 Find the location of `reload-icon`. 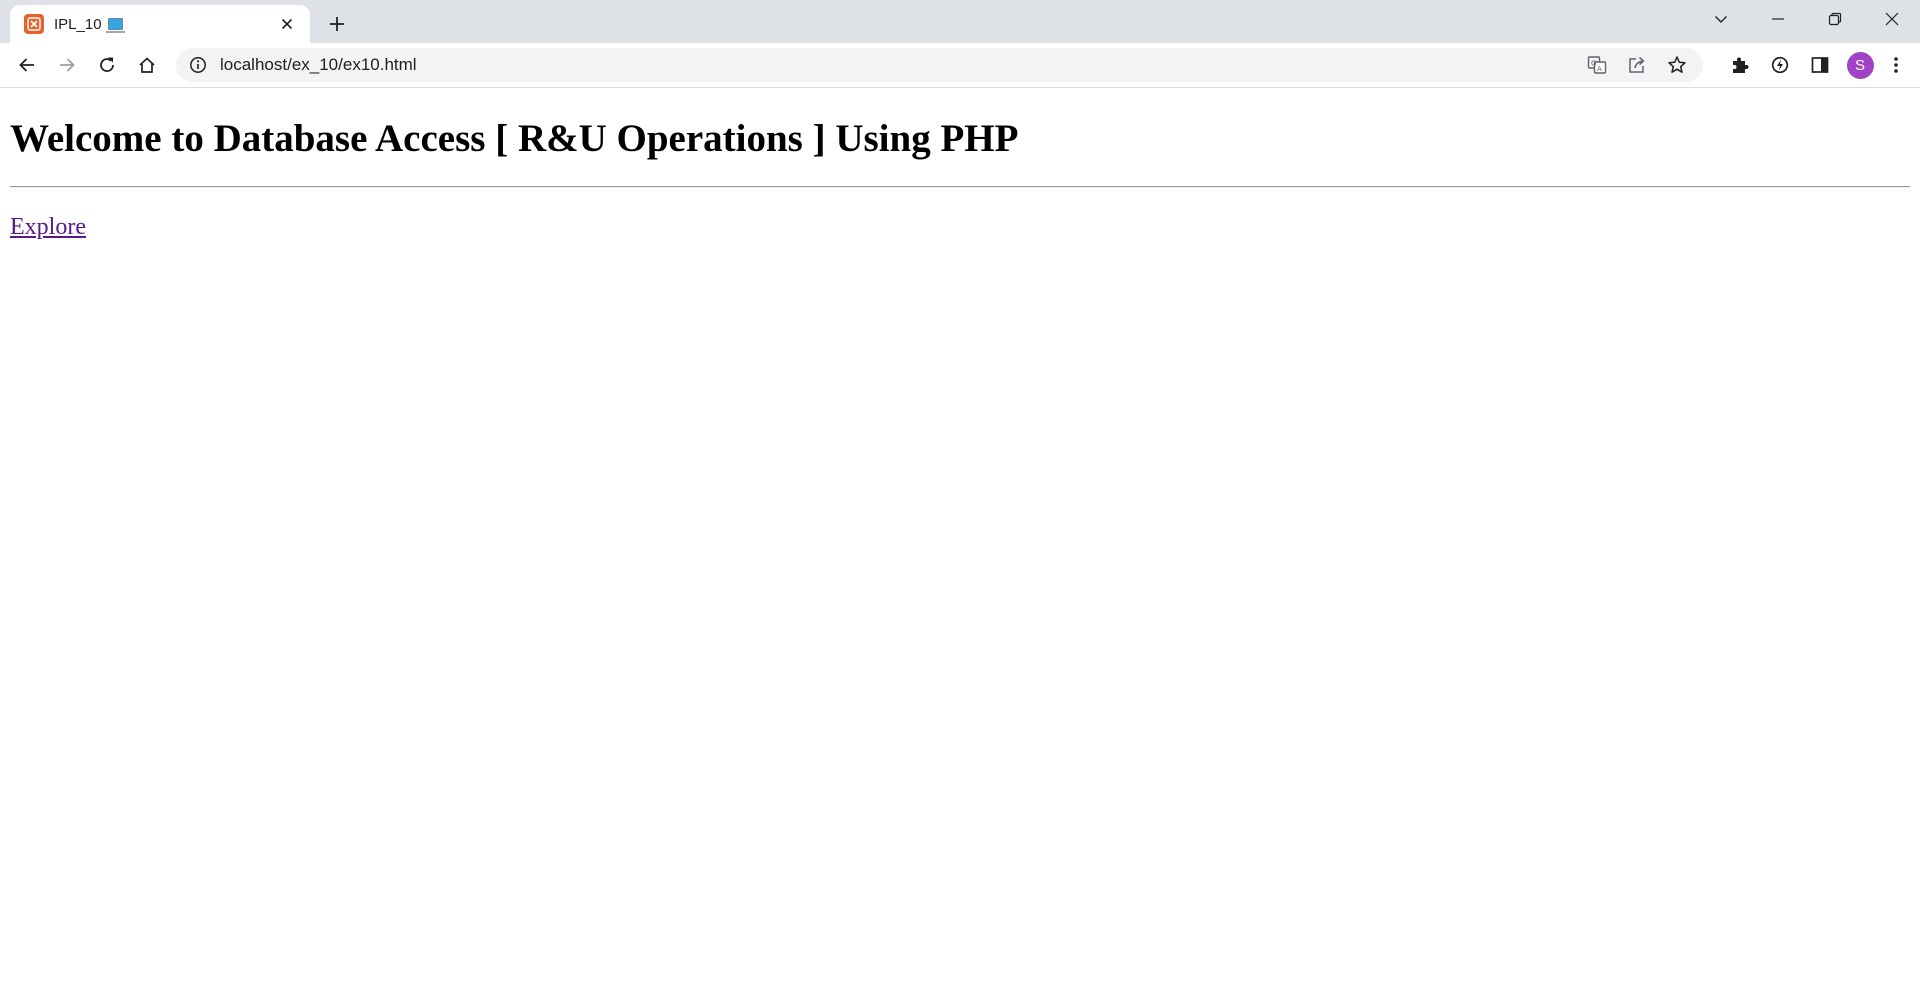

reload-icon is located at coordinates (107, 64).